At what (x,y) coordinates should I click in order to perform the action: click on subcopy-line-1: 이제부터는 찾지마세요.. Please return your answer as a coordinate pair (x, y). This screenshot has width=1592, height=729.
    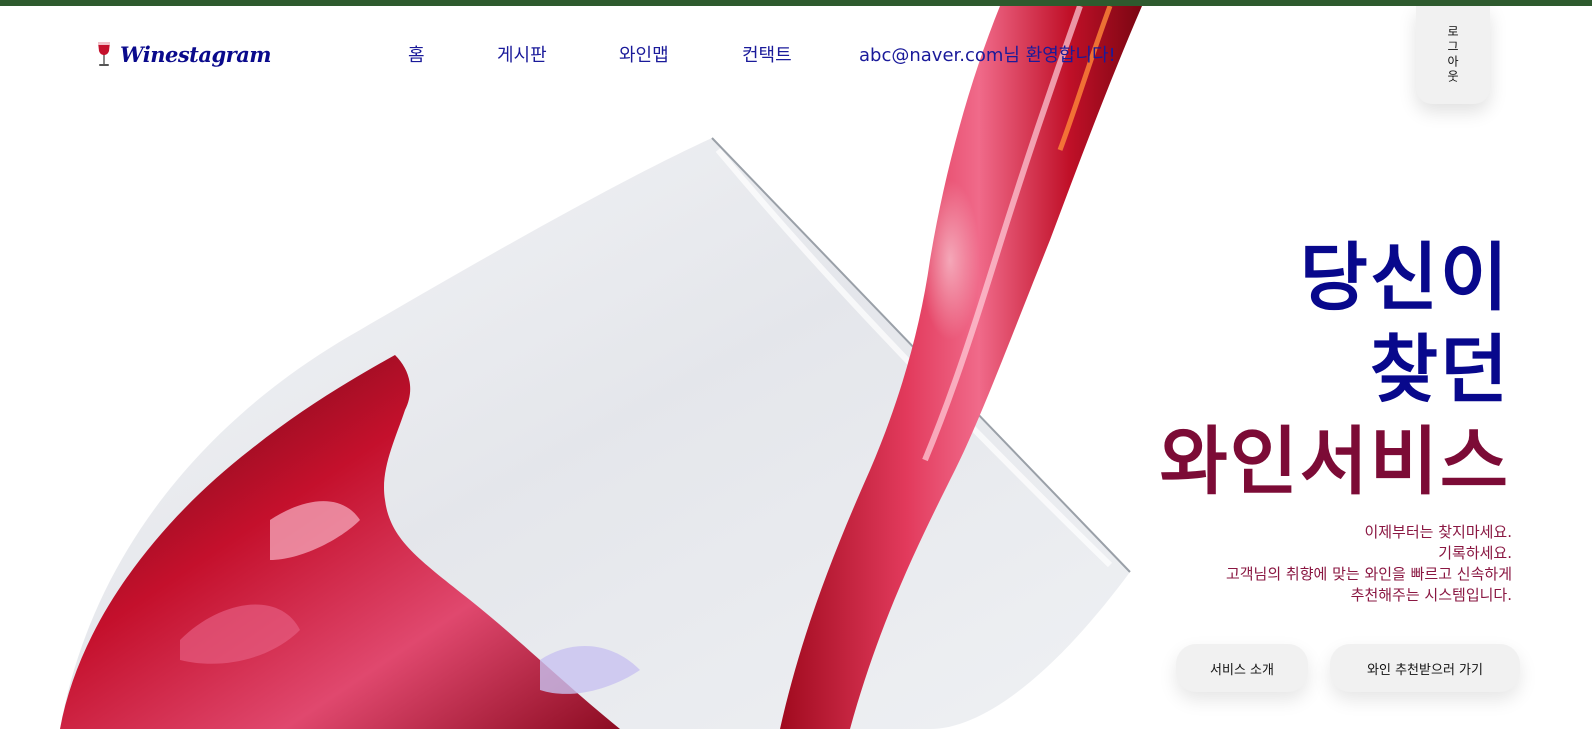
    Looking at the image, I should click on (1438, 532).